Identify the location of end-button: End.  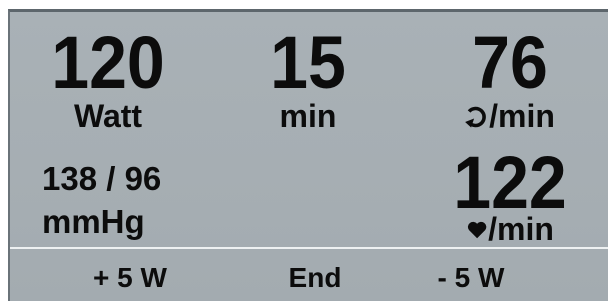
(315, 278).